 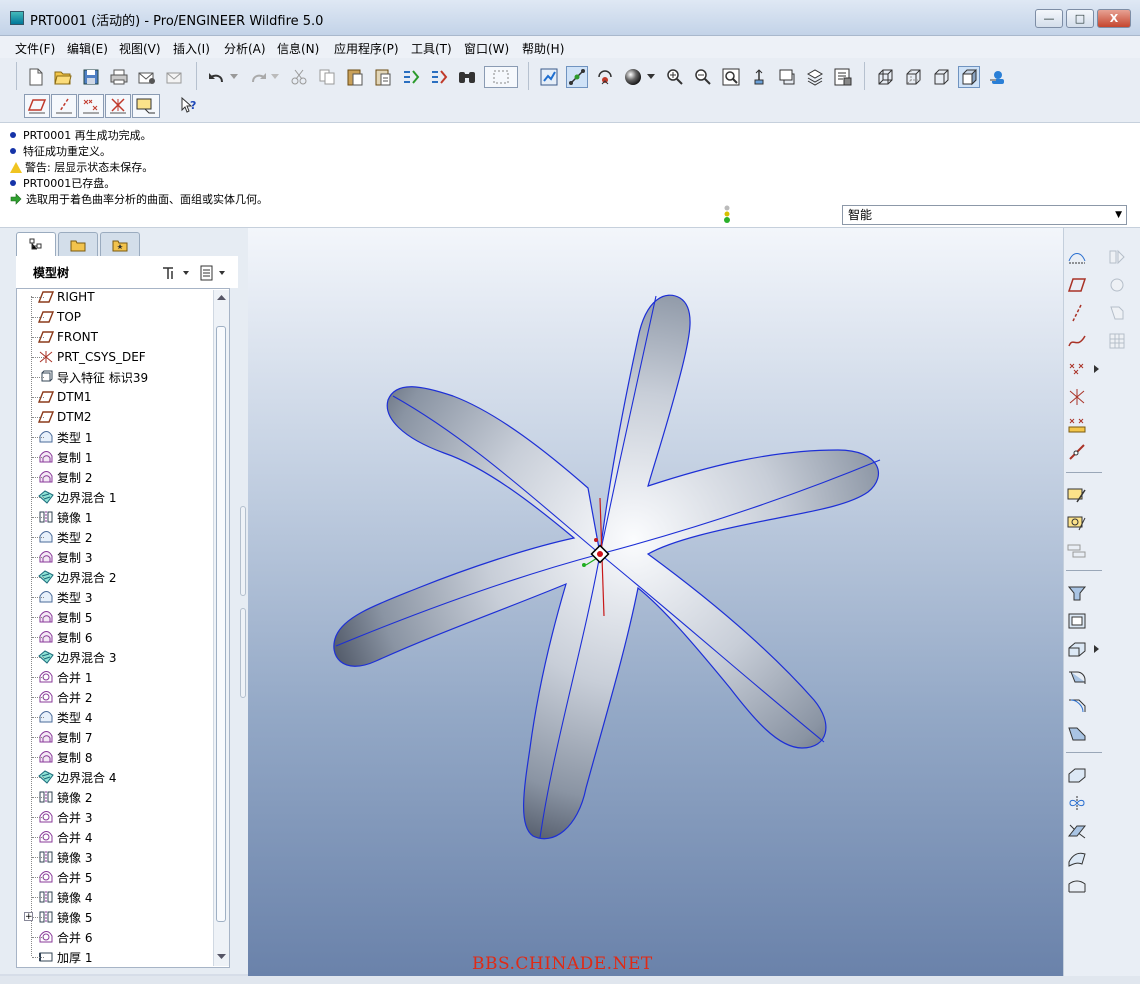 I want to click on tree-item: 边界混合 4, so click(x=70, y=777).